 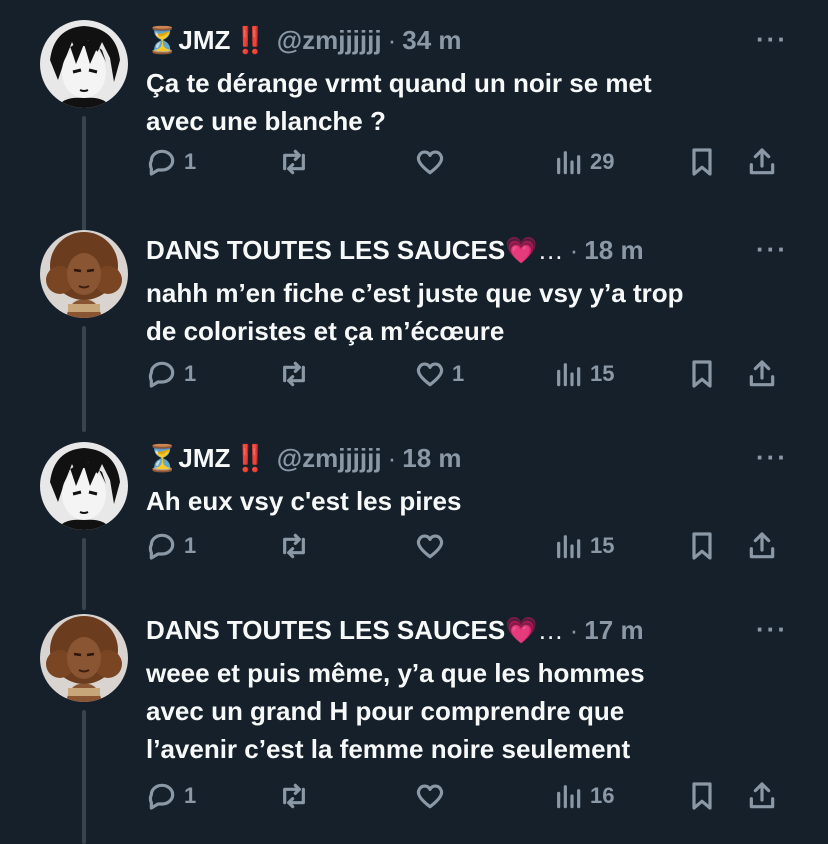 What do you see at coordinates (466, 374) in the screenshot?
I see `action-bar: 1 1 15` at bounding box center [466, 374].